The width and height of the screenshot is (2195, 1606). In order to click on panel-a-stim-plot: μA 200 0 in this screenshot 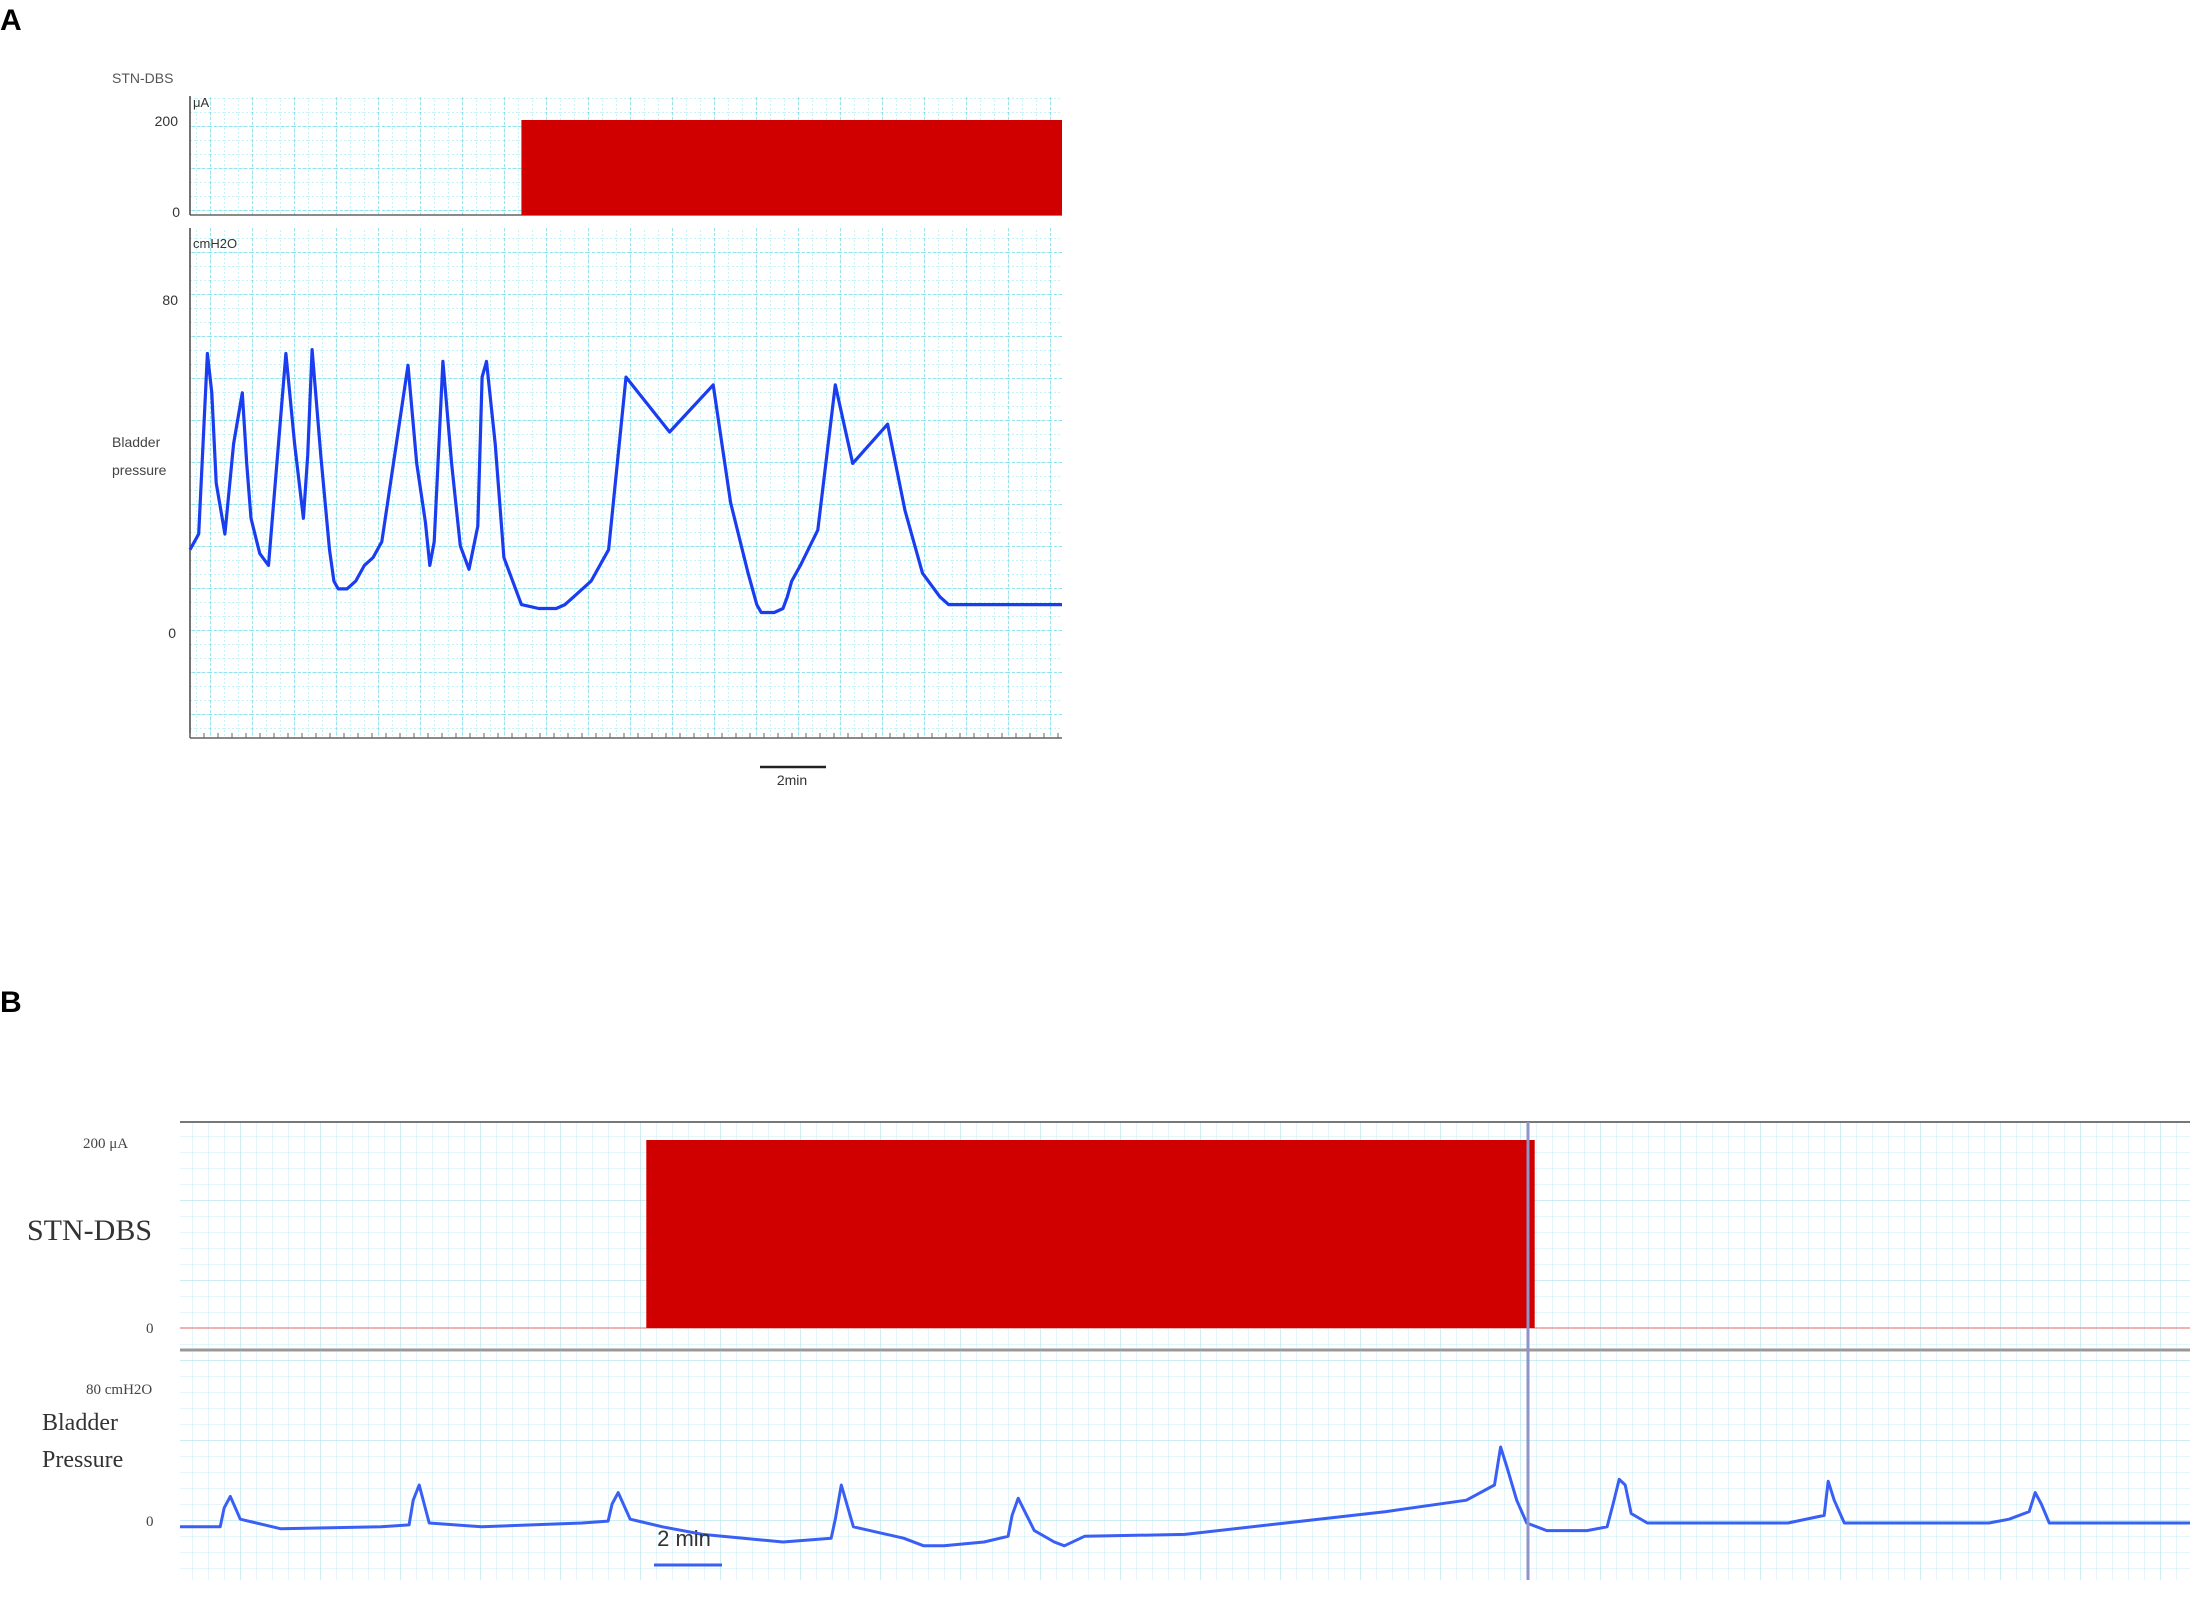, I will do `click(608, 157)`.